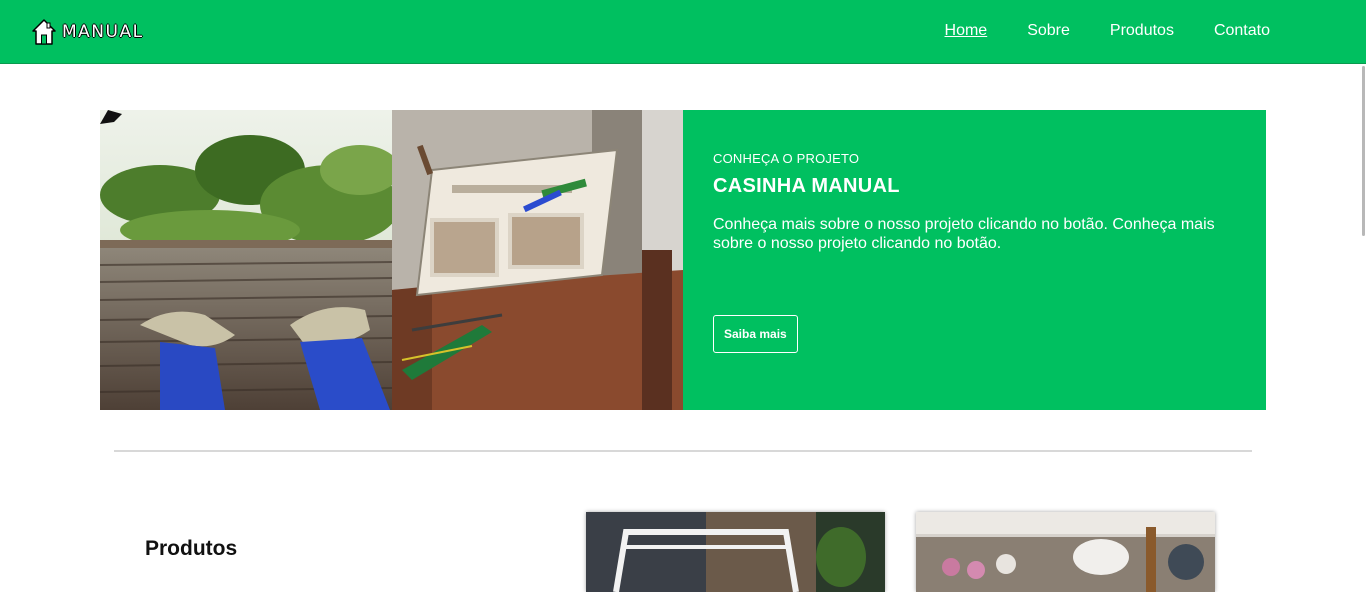 This screenshot has height=592, width=1366. I want to click on nav-link-sobre: Sobre, so click(1048, 31).